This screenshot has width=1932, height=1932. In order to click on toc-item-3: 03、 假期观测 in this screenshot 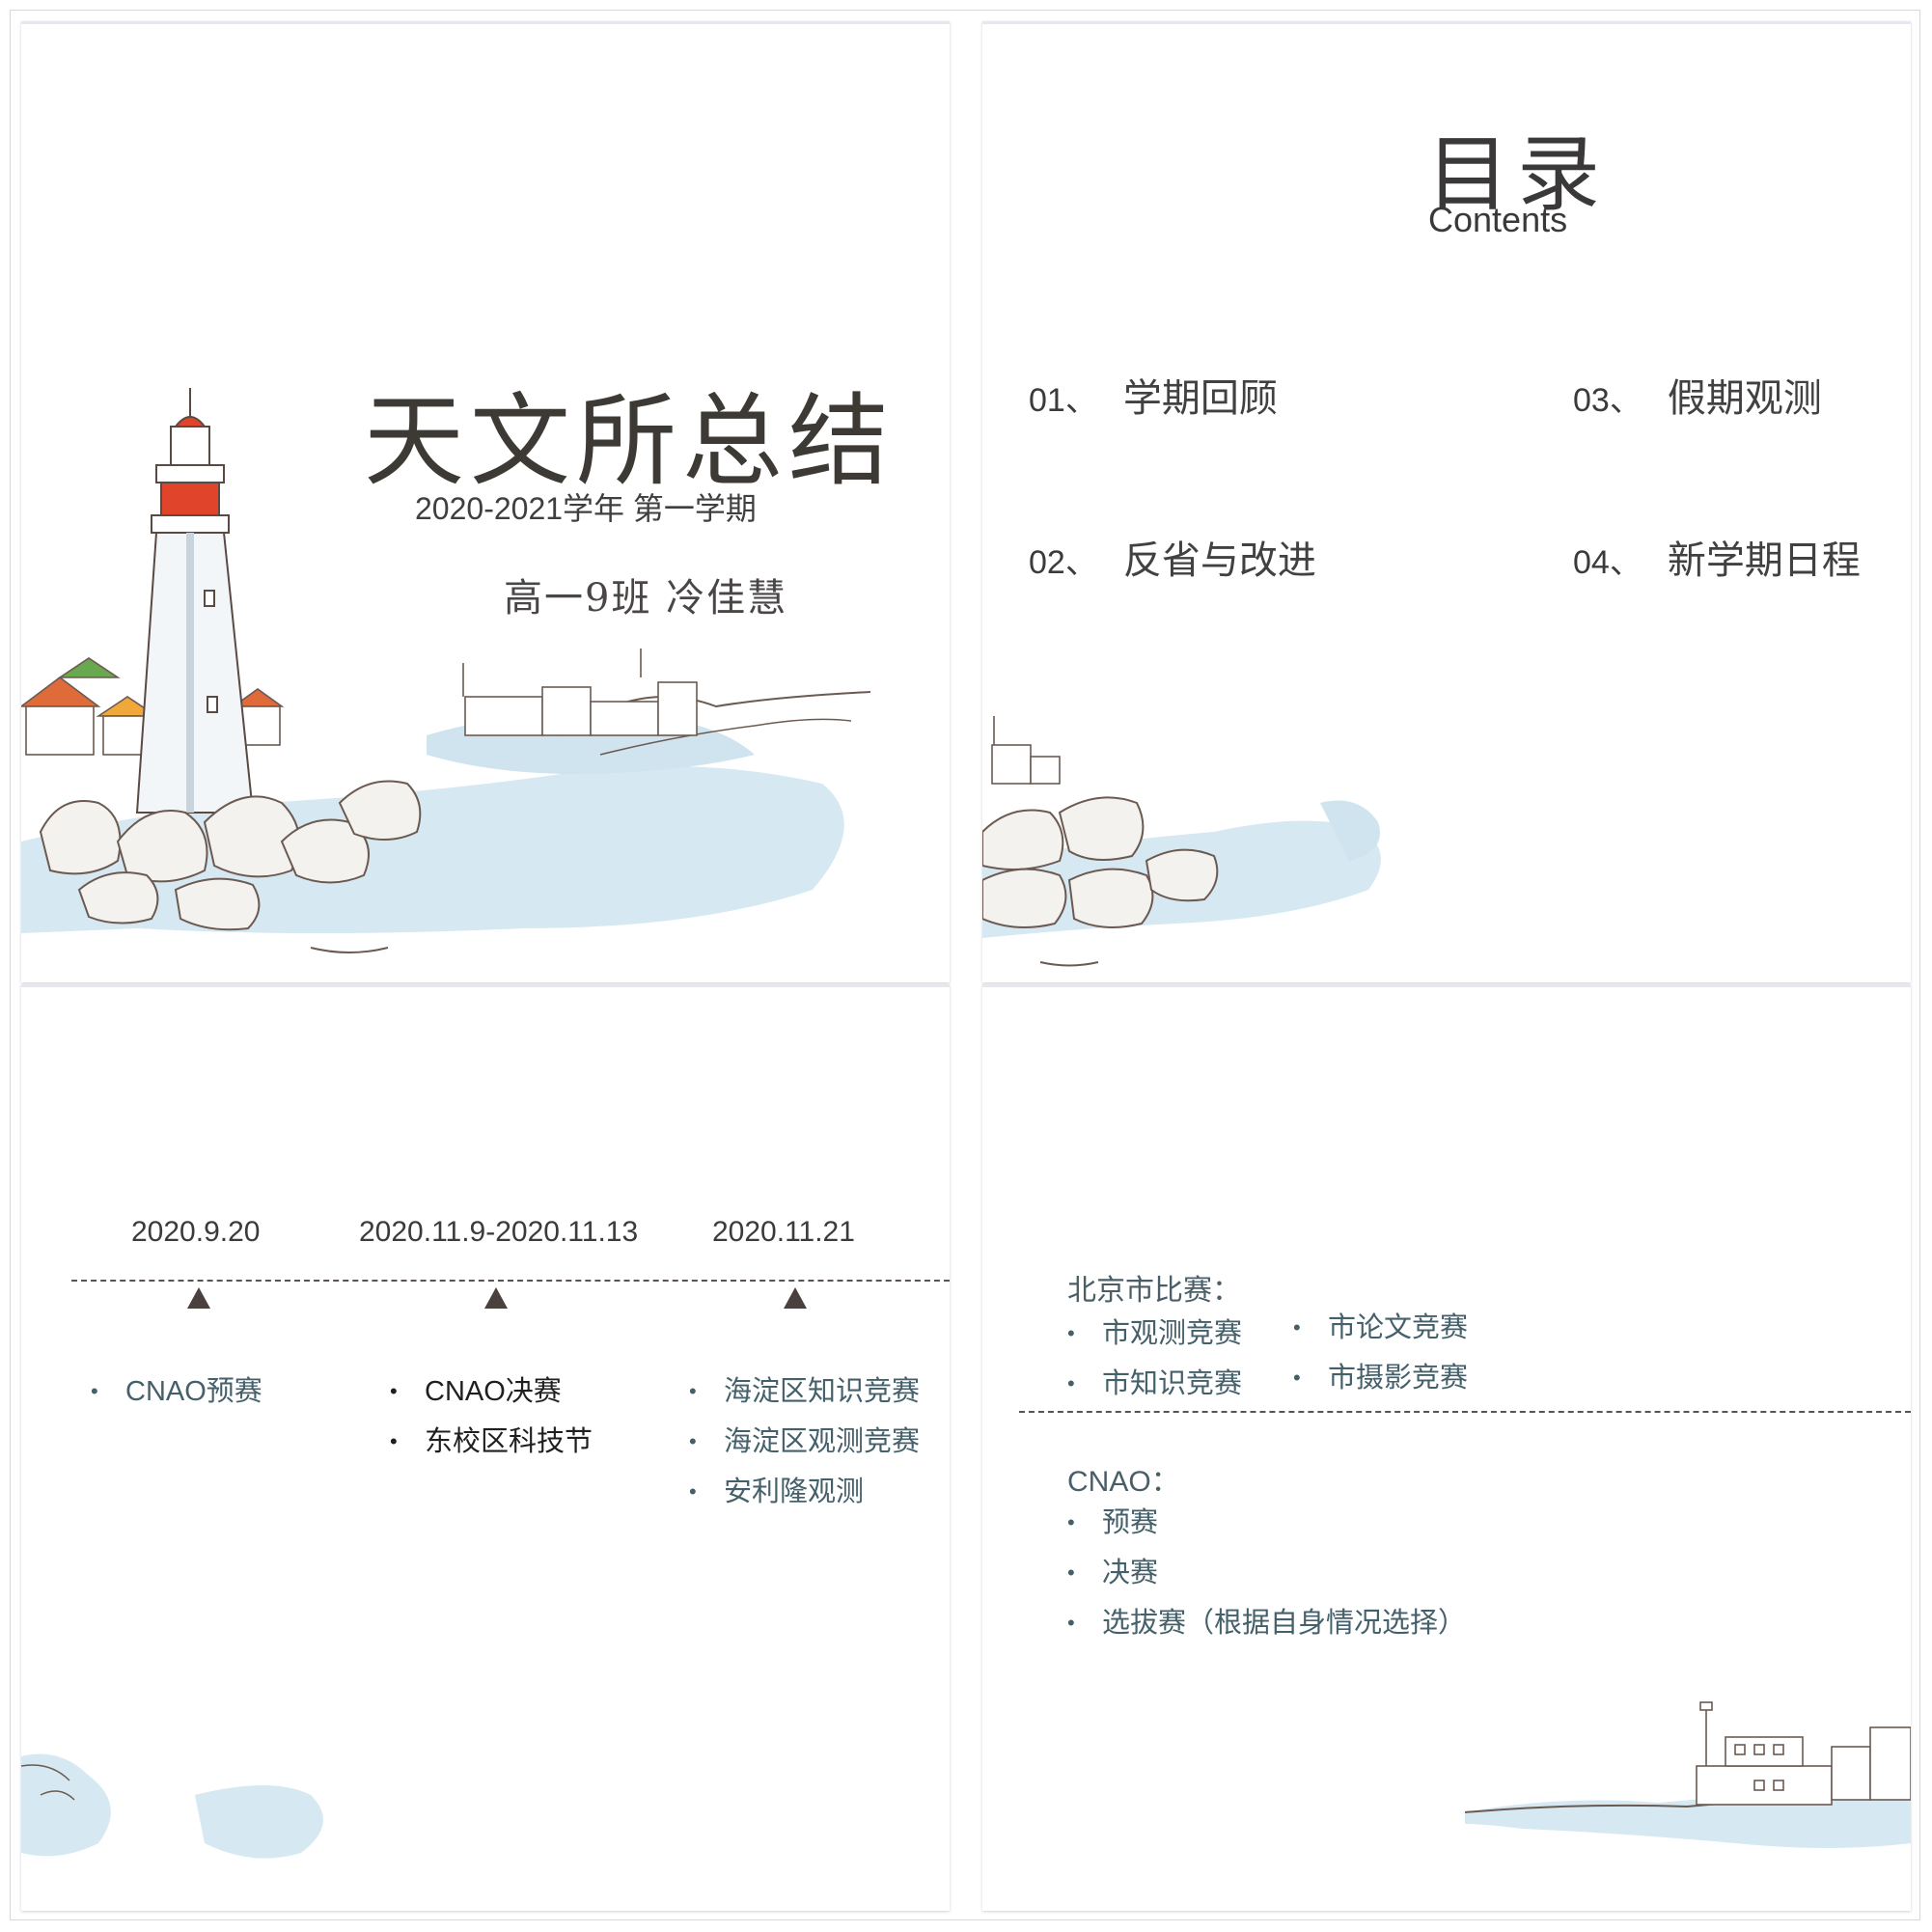, I will do `click(1697, 395)`.